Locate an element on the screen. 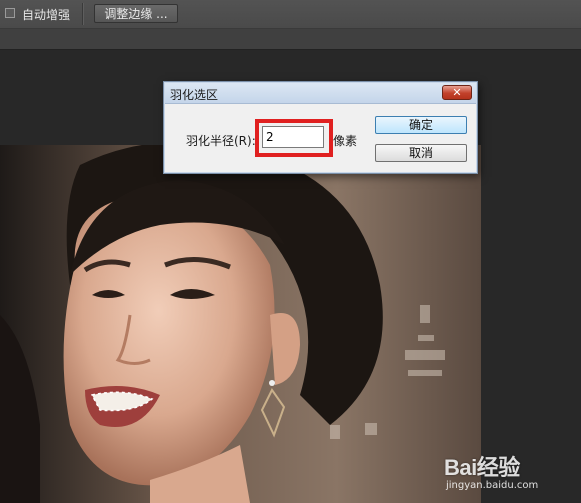 The image size is (581, 503). auto-enhance-label: 自动增强 is located at coordinates (46, 15).